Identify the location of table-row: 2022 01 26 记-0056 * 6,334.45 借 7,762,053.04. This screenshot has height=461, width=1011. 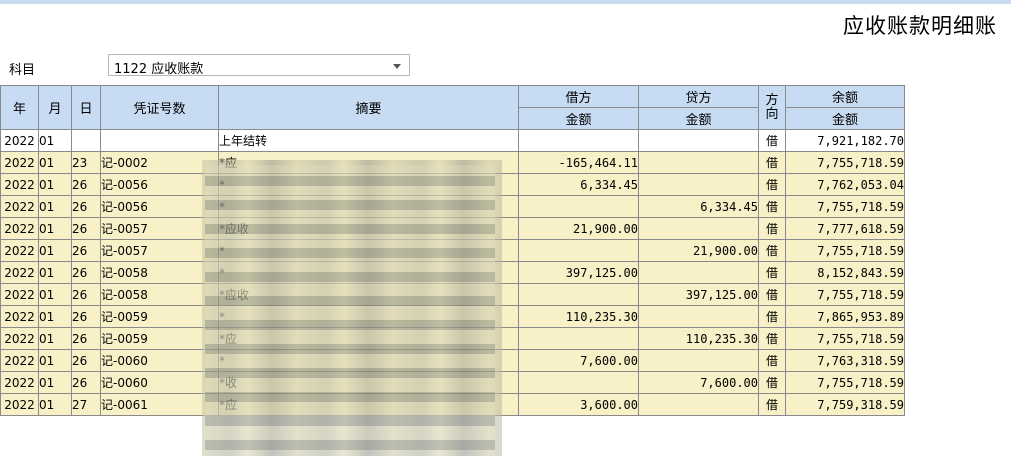
(452, 184).